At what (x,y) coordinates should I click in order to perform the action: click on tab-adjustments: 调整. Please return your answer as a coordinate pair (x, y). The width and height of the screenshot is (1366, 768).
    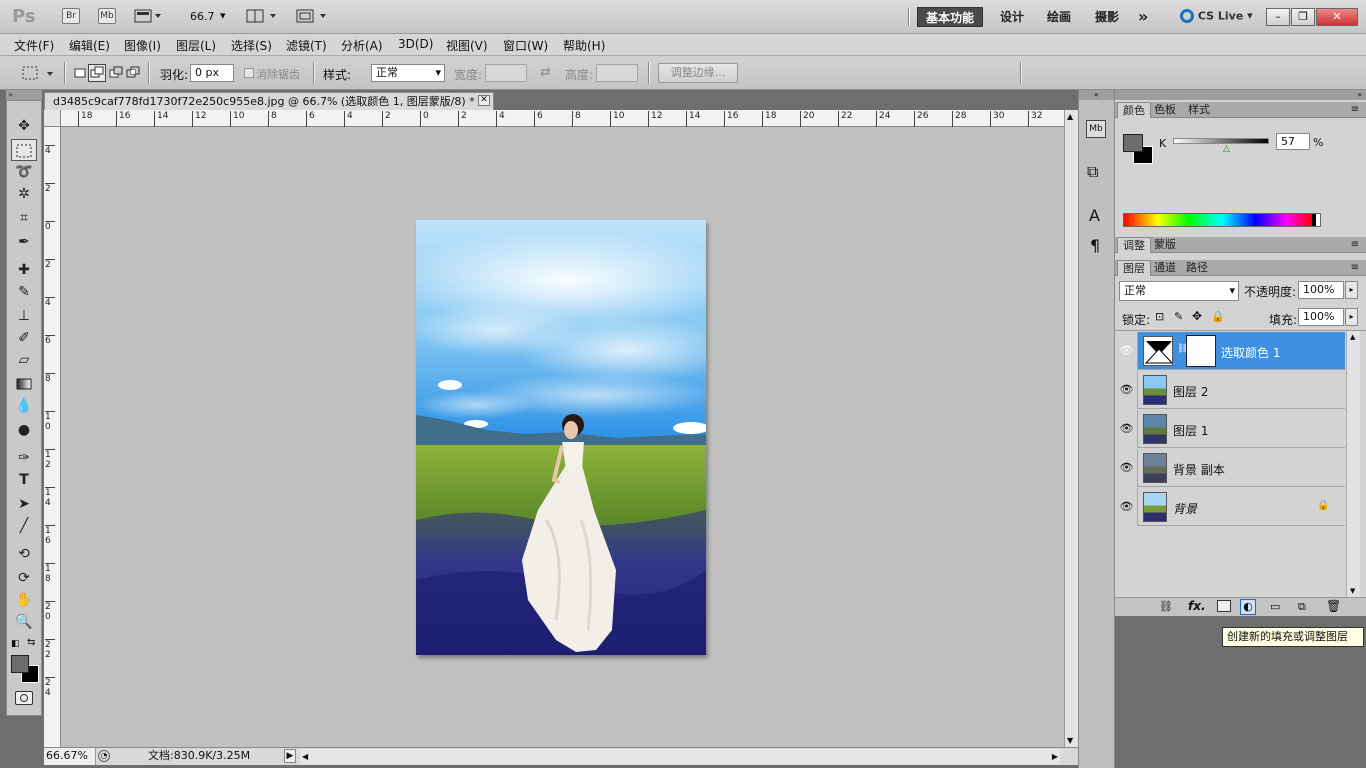
    Looking at the image, I should click on (1134, 245).